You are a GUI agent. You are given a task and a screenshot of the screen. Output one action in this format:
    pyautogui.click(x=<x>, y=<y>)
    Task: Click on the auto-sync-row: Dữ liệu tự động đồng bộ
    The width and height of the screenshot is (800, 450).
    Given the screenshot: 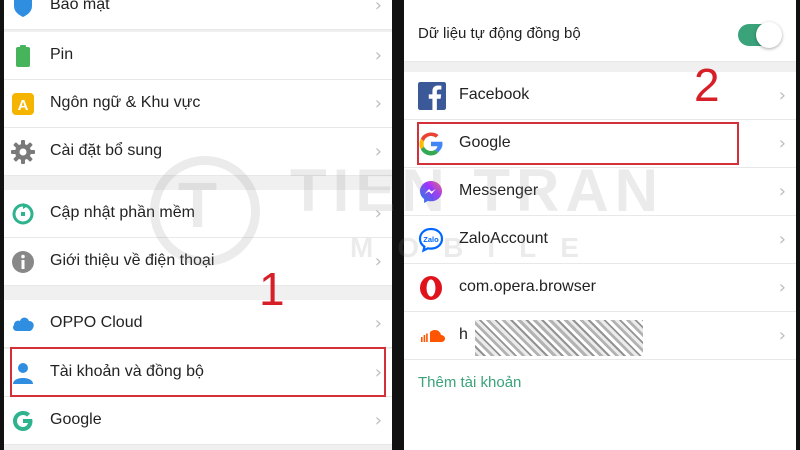 What is the action you would take?
    pyautogui.click(x=600, y=31)
    